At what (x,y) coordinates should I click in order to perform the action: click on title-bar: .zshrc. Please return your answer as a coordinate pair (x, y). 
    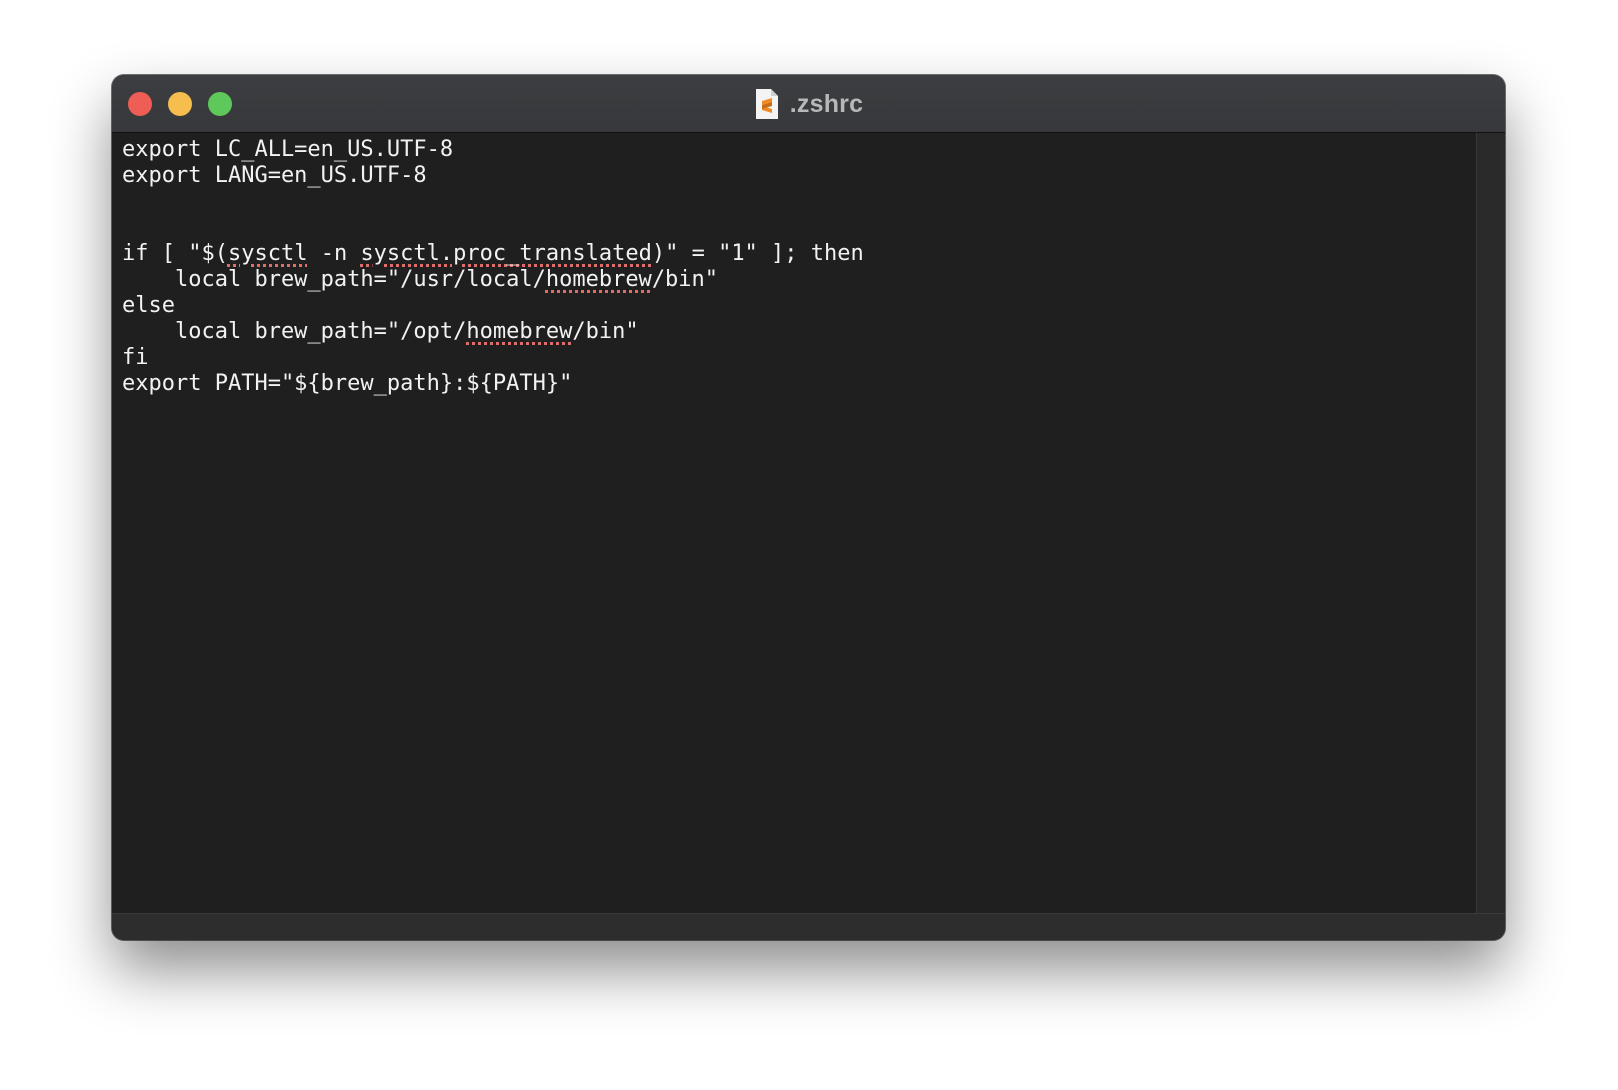
    Looking at the image, I should click on (808, 104).